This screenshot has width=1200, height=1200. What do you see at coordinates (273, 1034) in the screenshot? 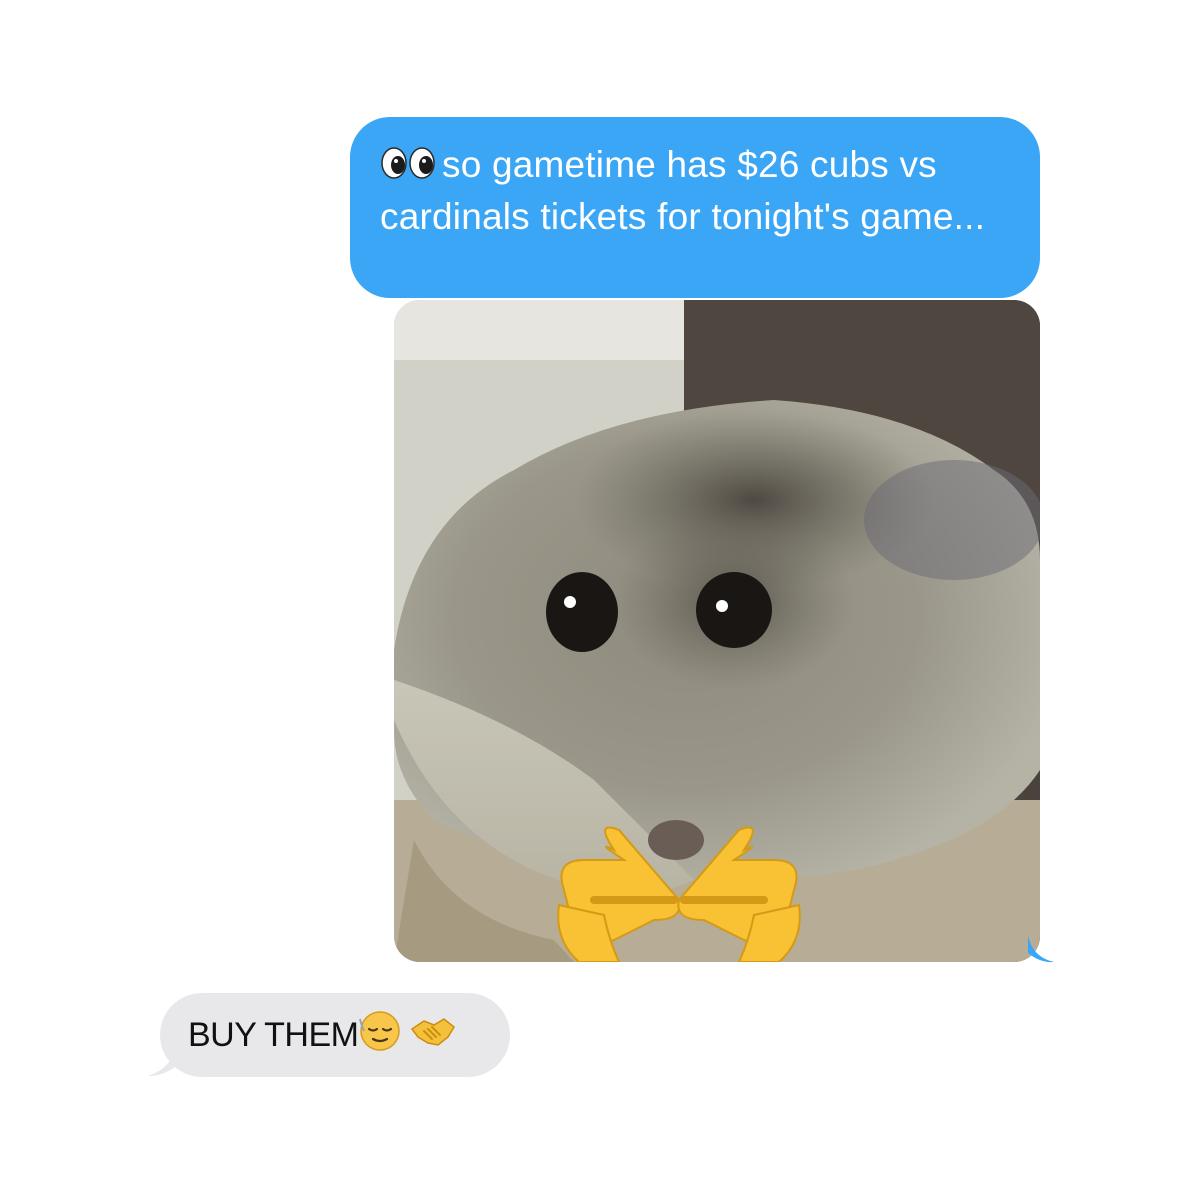
I see `incoming-message-text: BUY THEM` at bounding box center [273, 1034].